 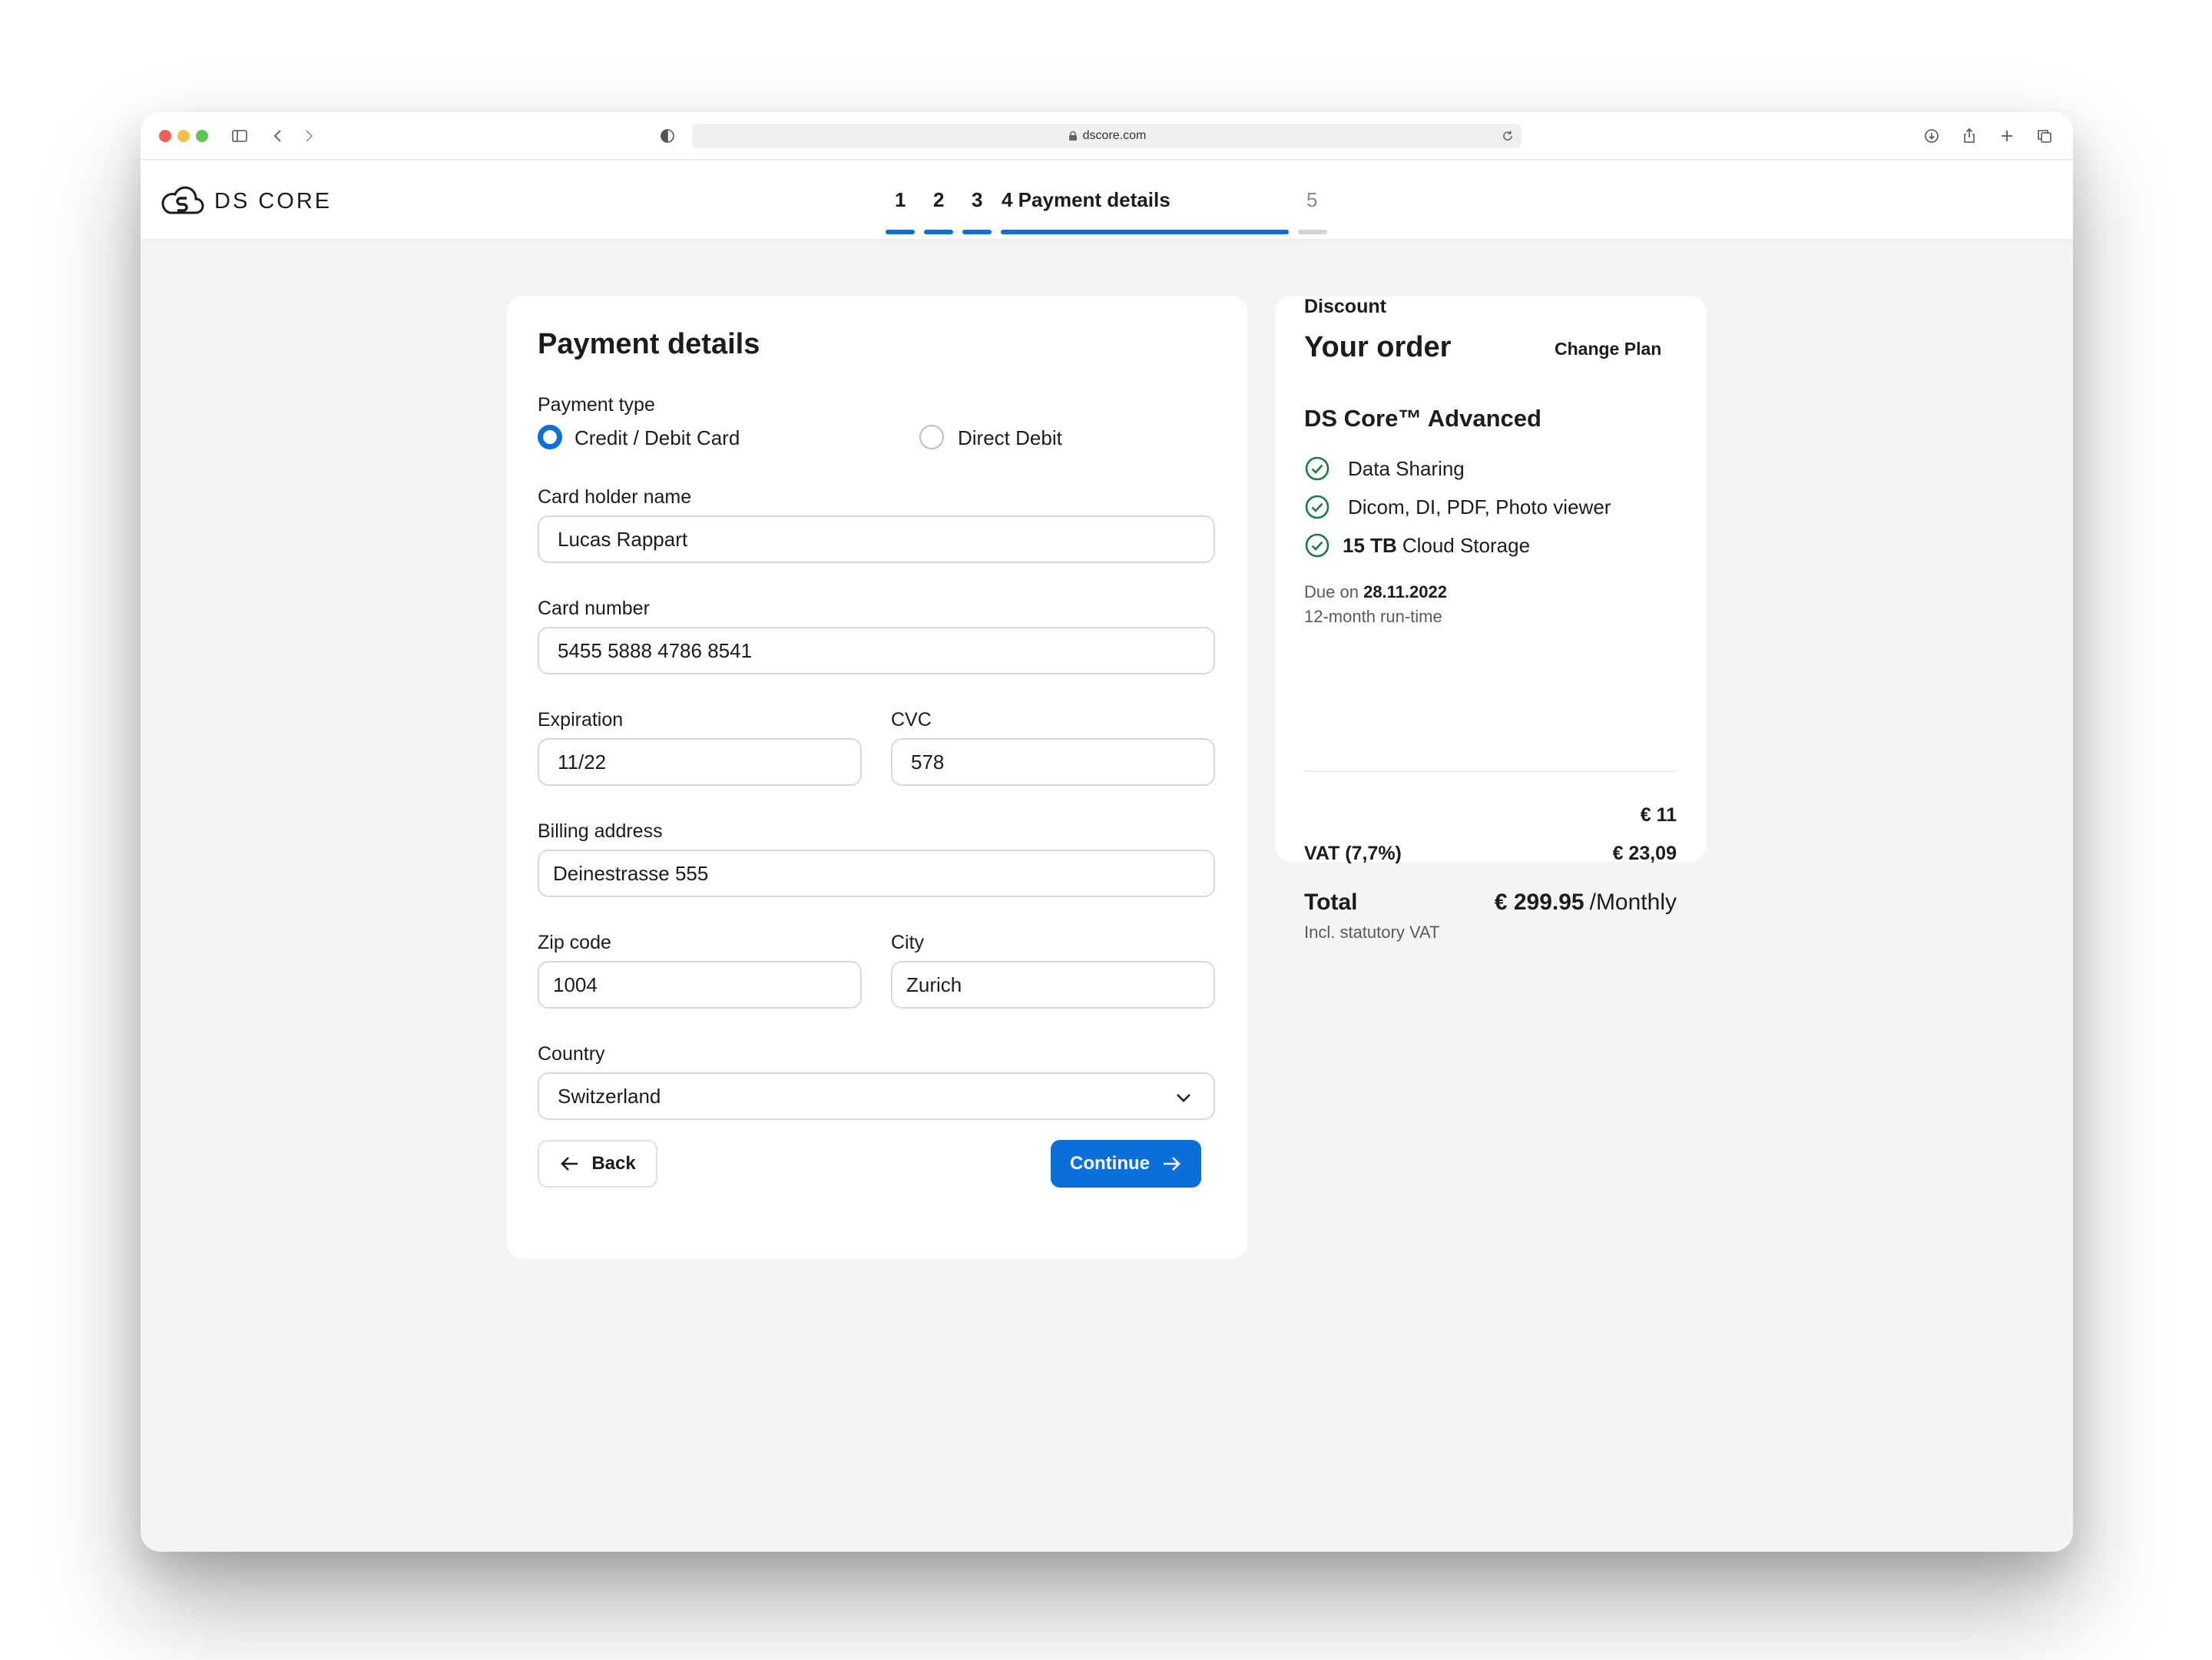 I want to click on cvc-input: 578, so click(x=1053, y=762).